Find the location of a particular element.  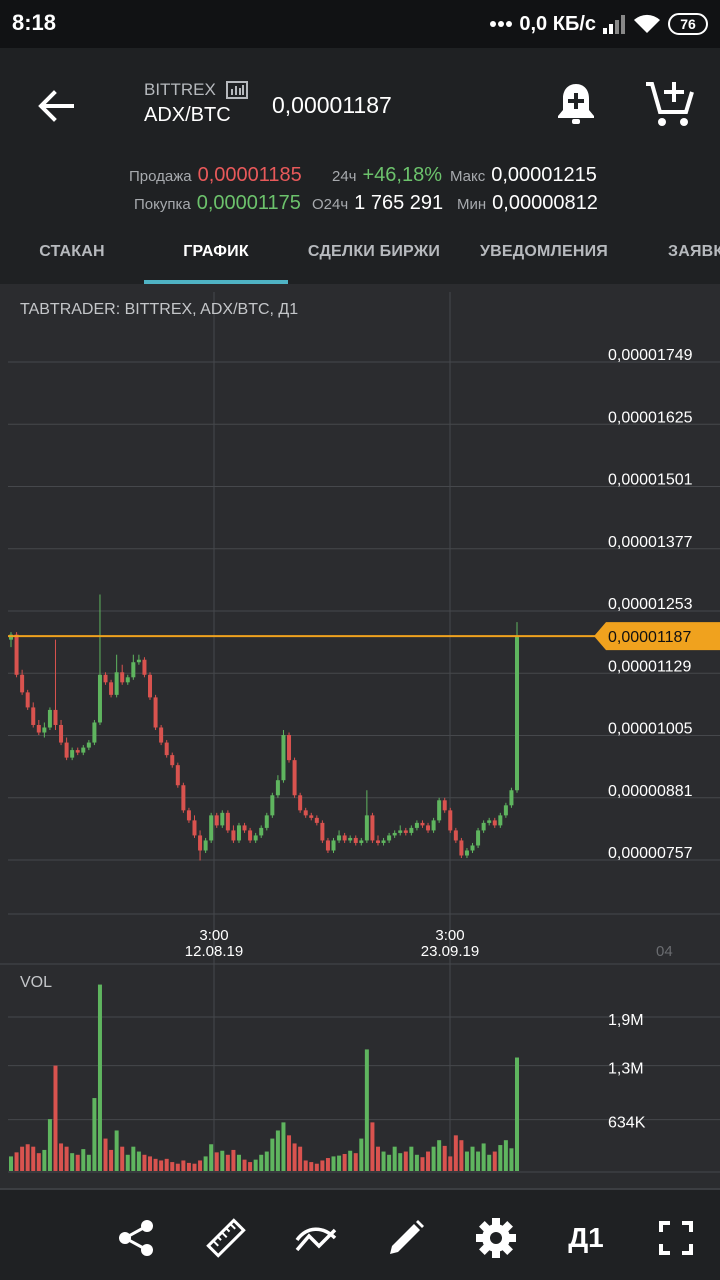

indicators-button is located at coordinates (316, 1238).